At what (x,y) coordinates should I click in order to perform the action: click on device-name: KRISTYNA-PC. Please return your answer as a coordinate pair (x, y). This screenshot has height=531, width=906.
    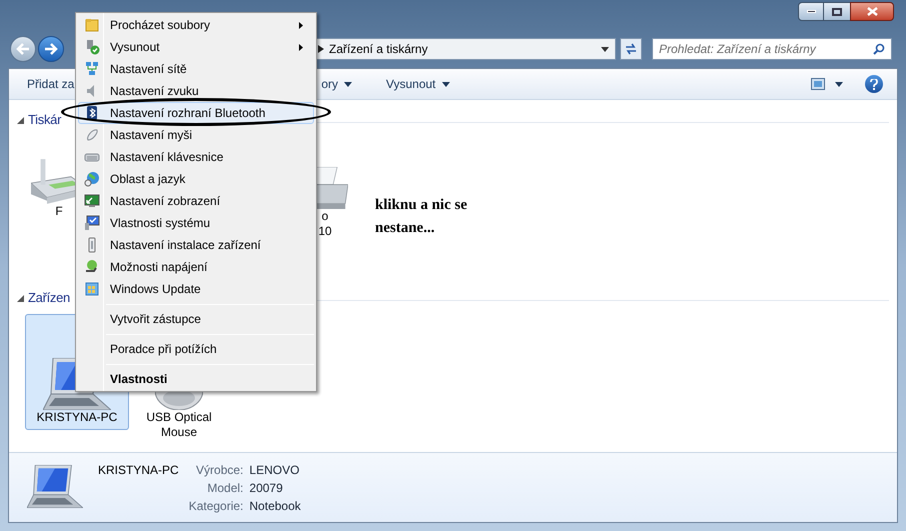
    Looking at the image, I should click on (138, 470).